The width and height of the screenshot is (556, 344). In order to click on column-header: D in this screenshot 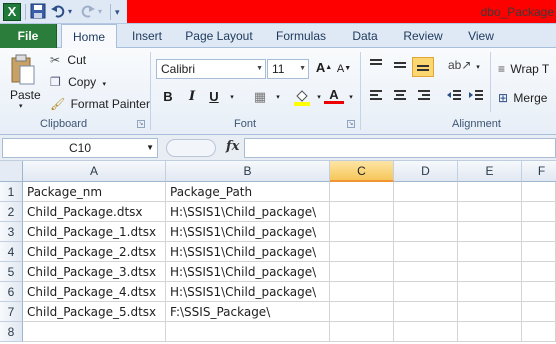, I will do `click(426, 171)`.